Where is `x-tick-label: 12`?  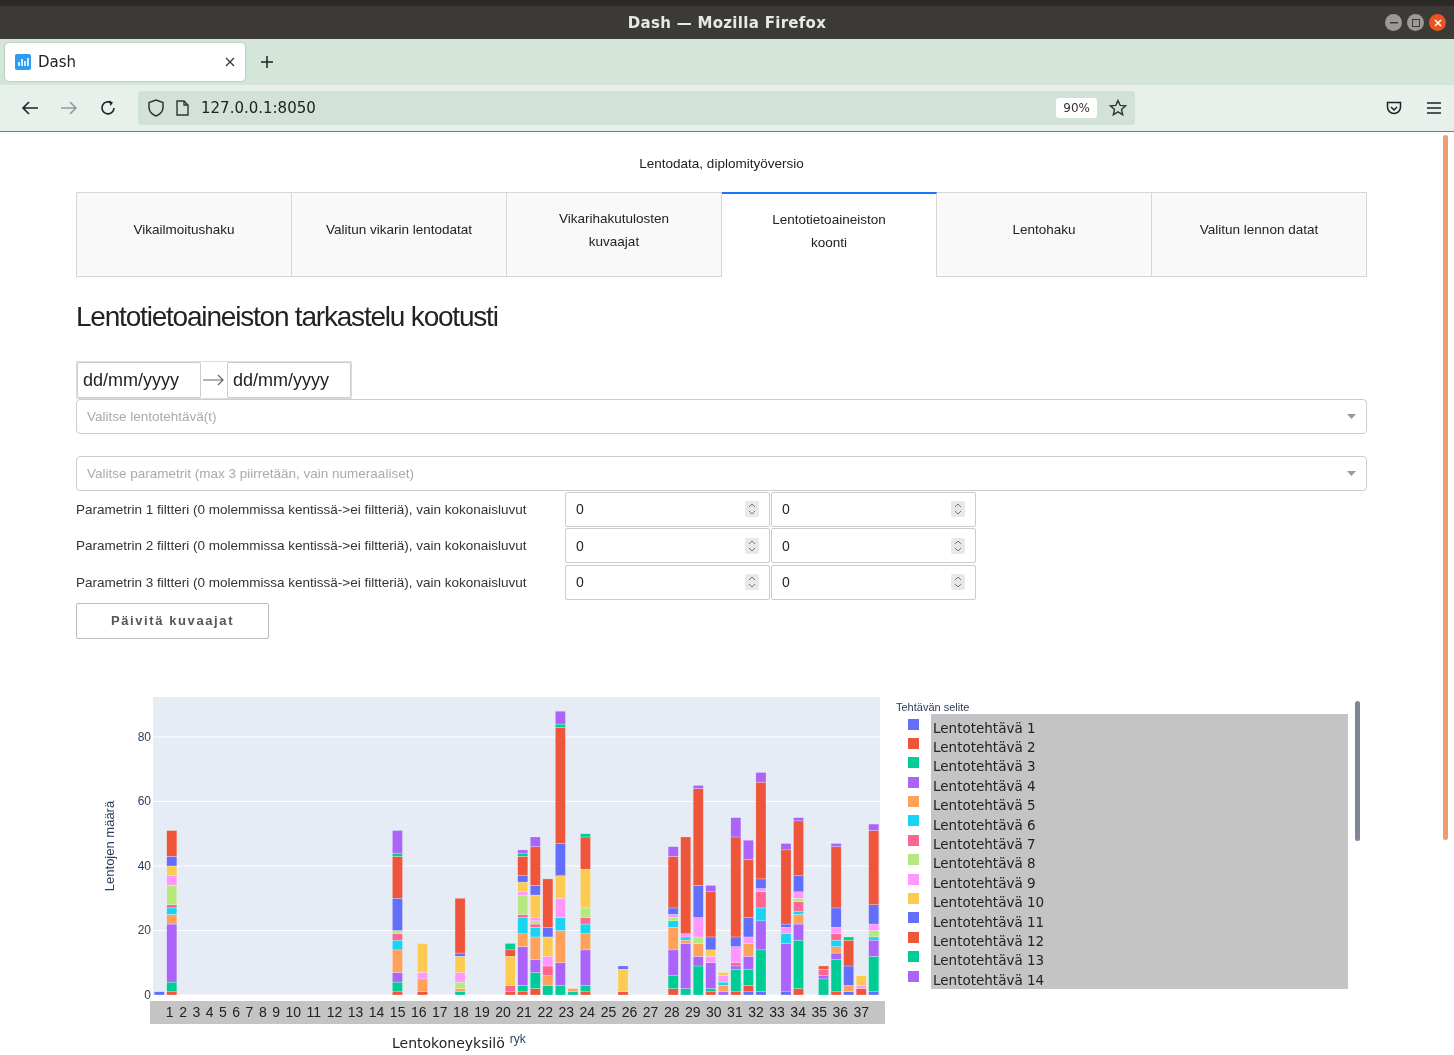 x-tick-label: 12 is located at coordinates (334, 1012).